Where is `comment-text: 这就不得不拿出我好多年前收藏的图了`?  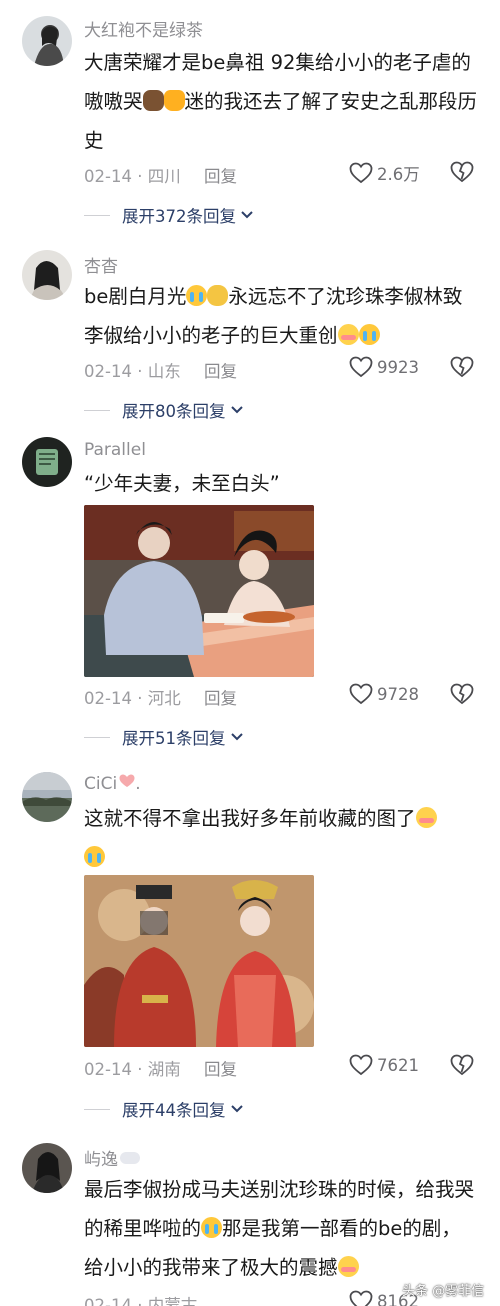 comment-text: 这就不得不拿出我好多年前收藏的图了 is located at coordinates (281, 838).